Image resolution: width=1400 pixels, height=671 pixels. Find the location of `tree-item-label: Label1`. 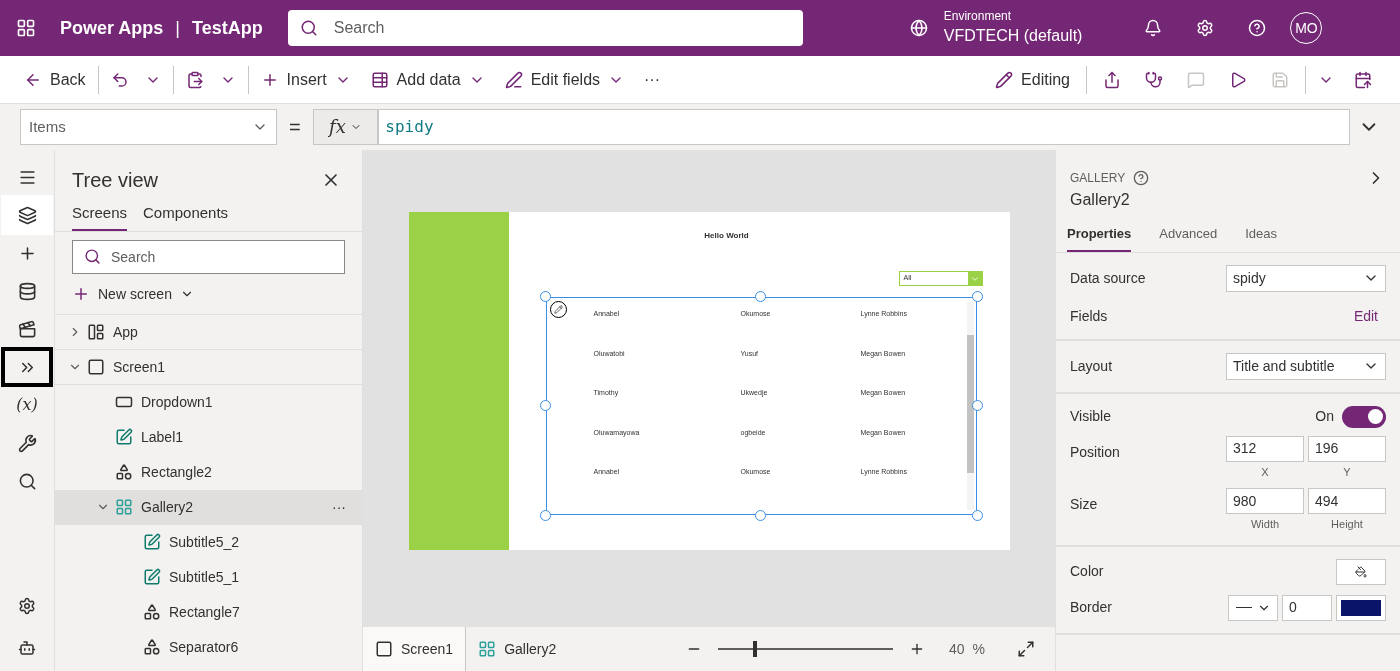

tree-item-label: Label1 is located at coordinates (162, 437).